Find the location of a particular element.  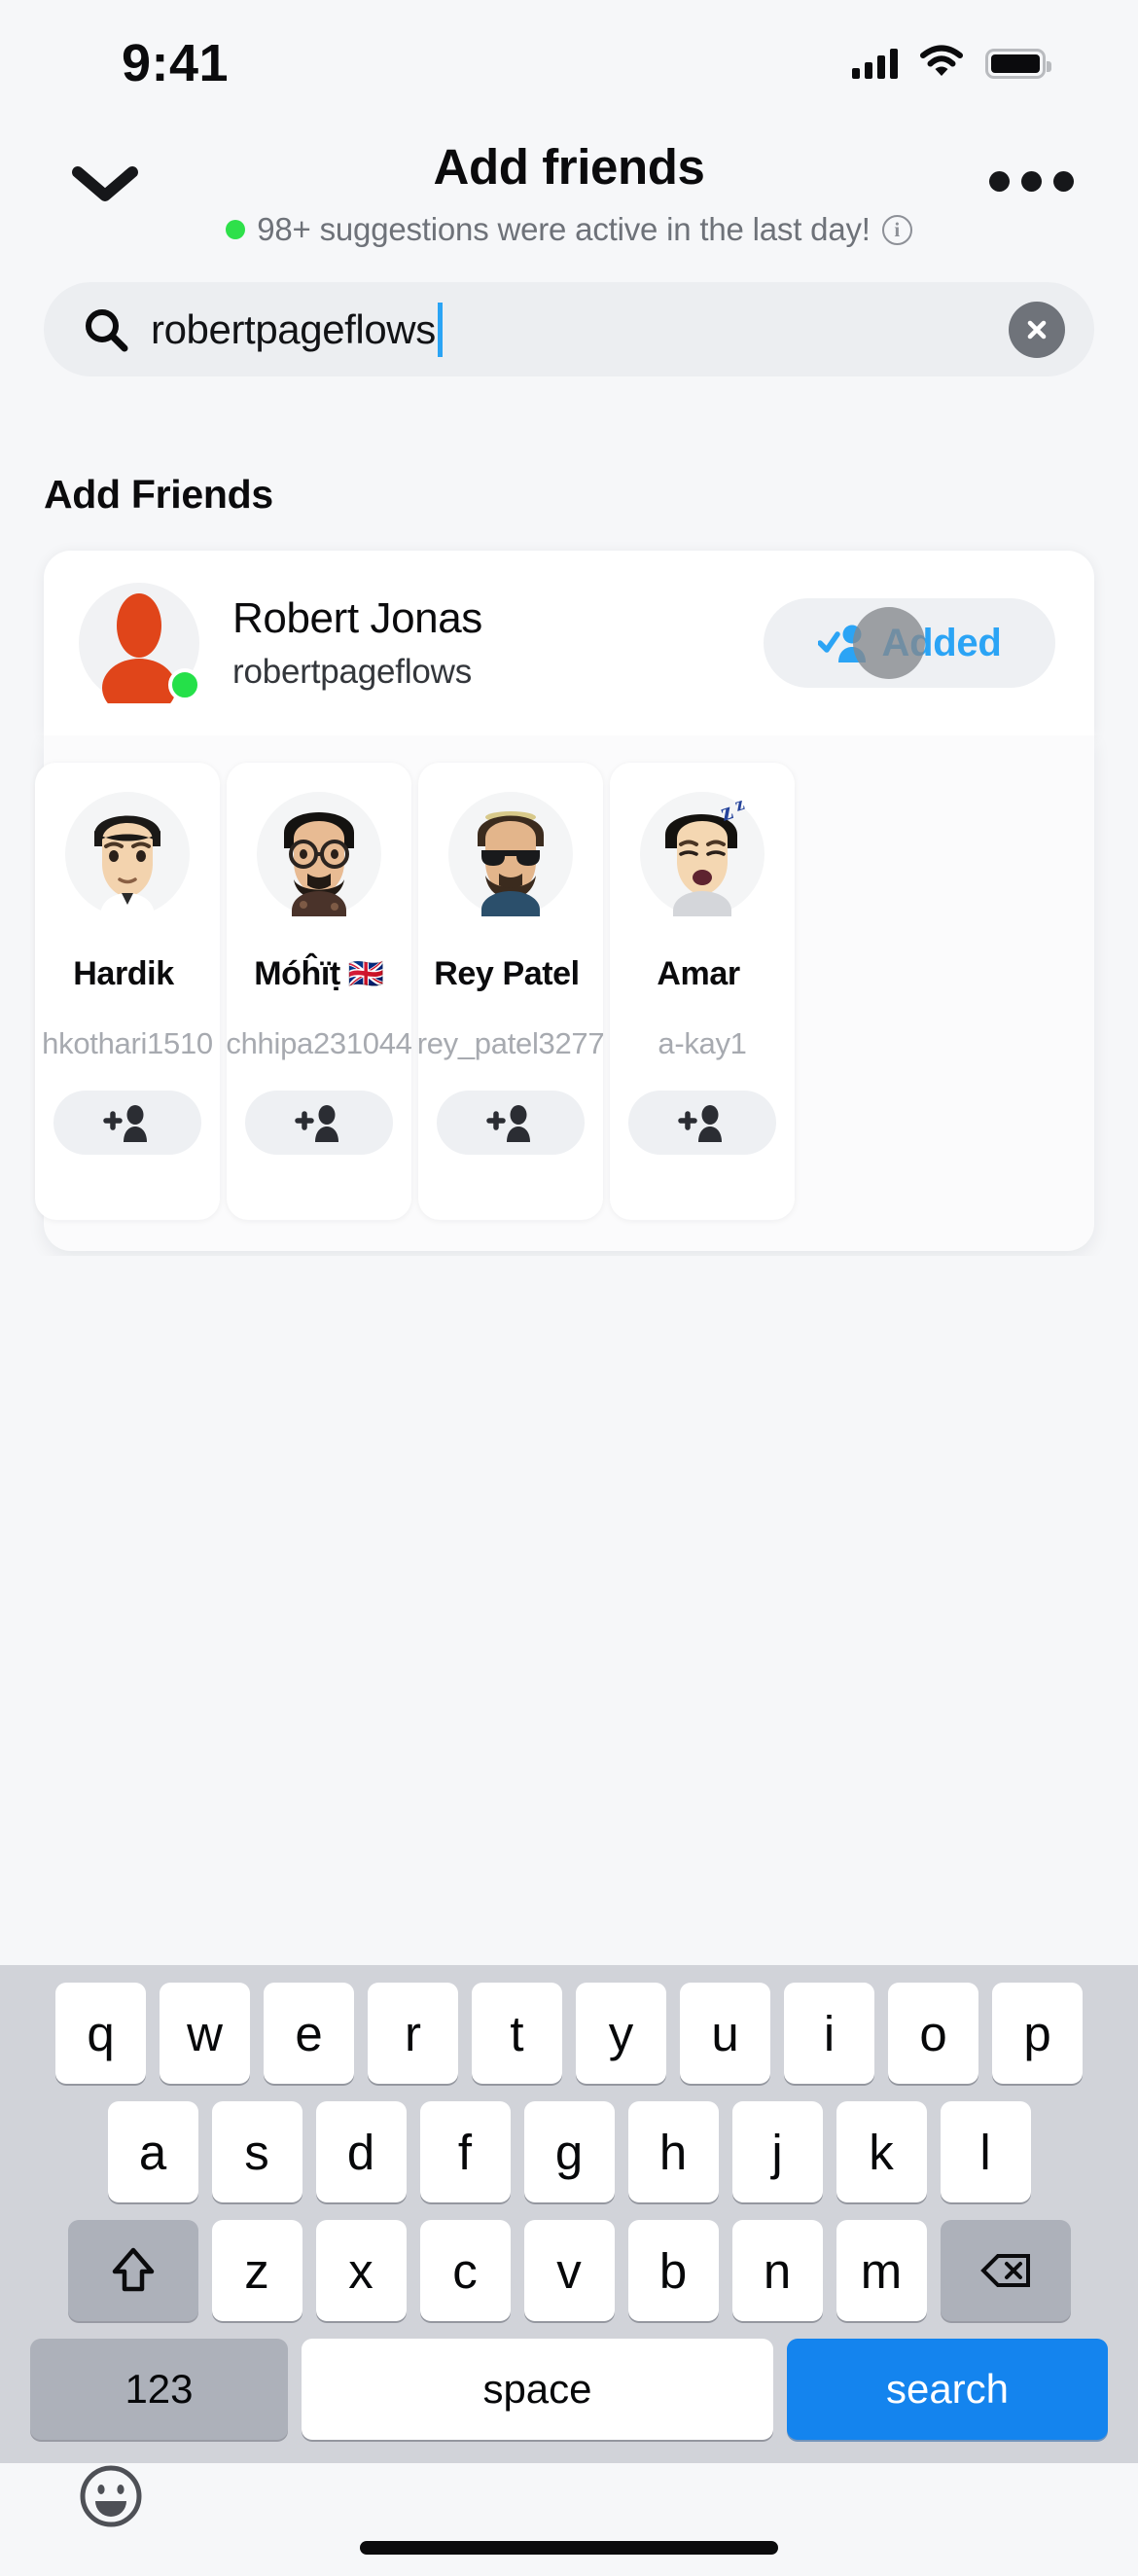

keyboard-bottom-row is located at coordinates (569, 2508).